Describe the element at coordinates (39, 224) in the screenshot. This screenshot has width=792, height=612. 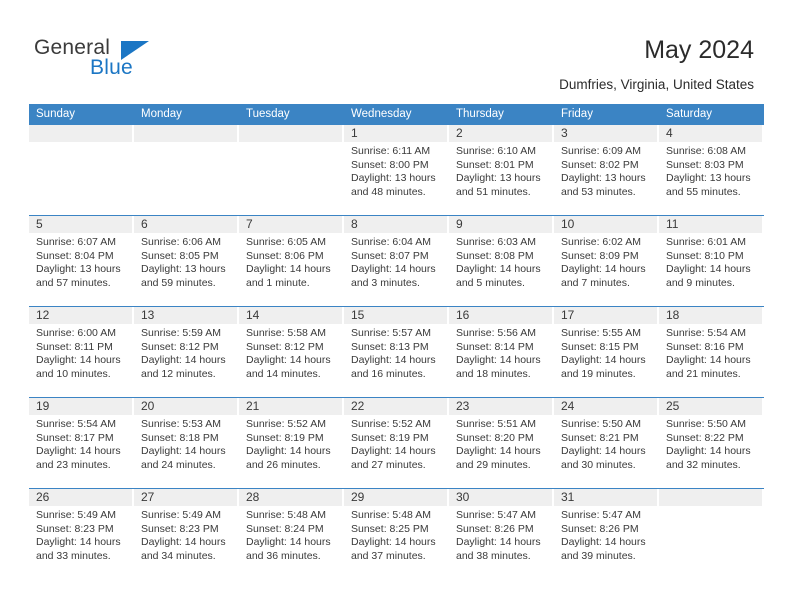
I see `day-number: 5` at that location.